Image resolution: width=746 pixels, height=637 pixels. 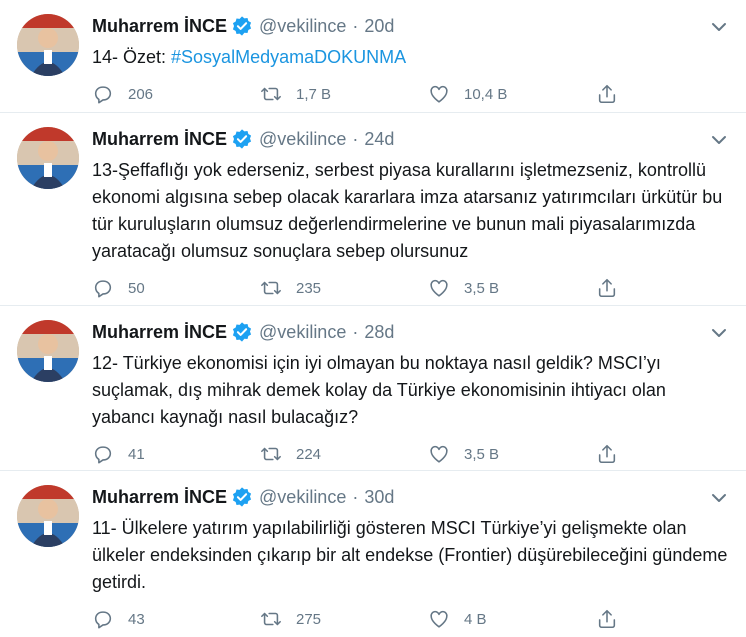 What do you see at coordinates (512, 94) in the screenshot?
I see `like-button: 10,4 B` at bounding box center [512, 94].